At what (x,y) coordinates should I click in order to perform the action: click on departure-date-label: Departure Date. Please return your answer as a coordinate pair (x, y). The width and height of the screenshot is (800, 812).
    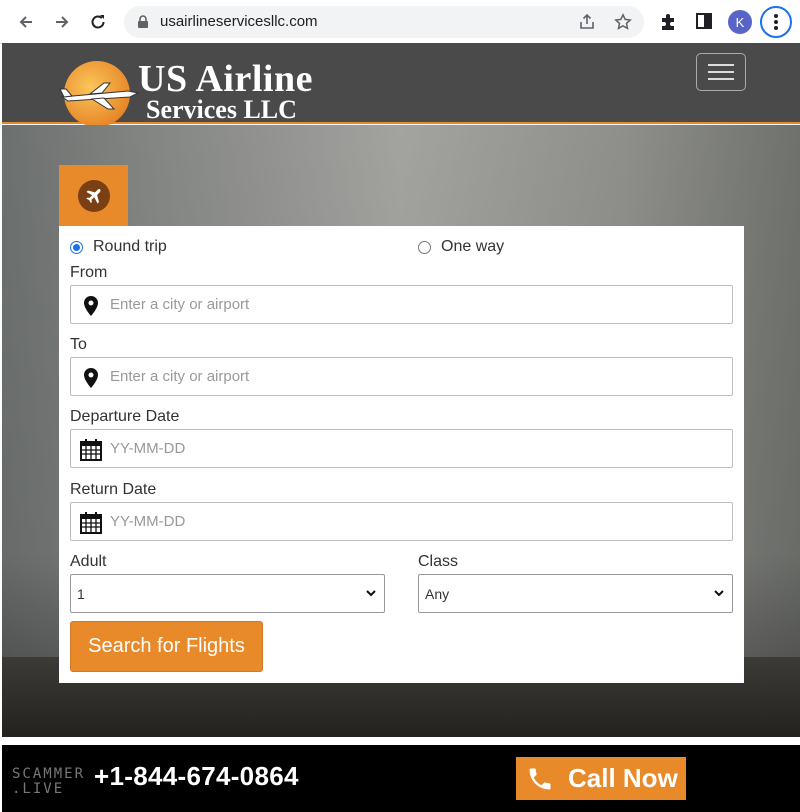
    Looking at the image, I should click on (125, 416).